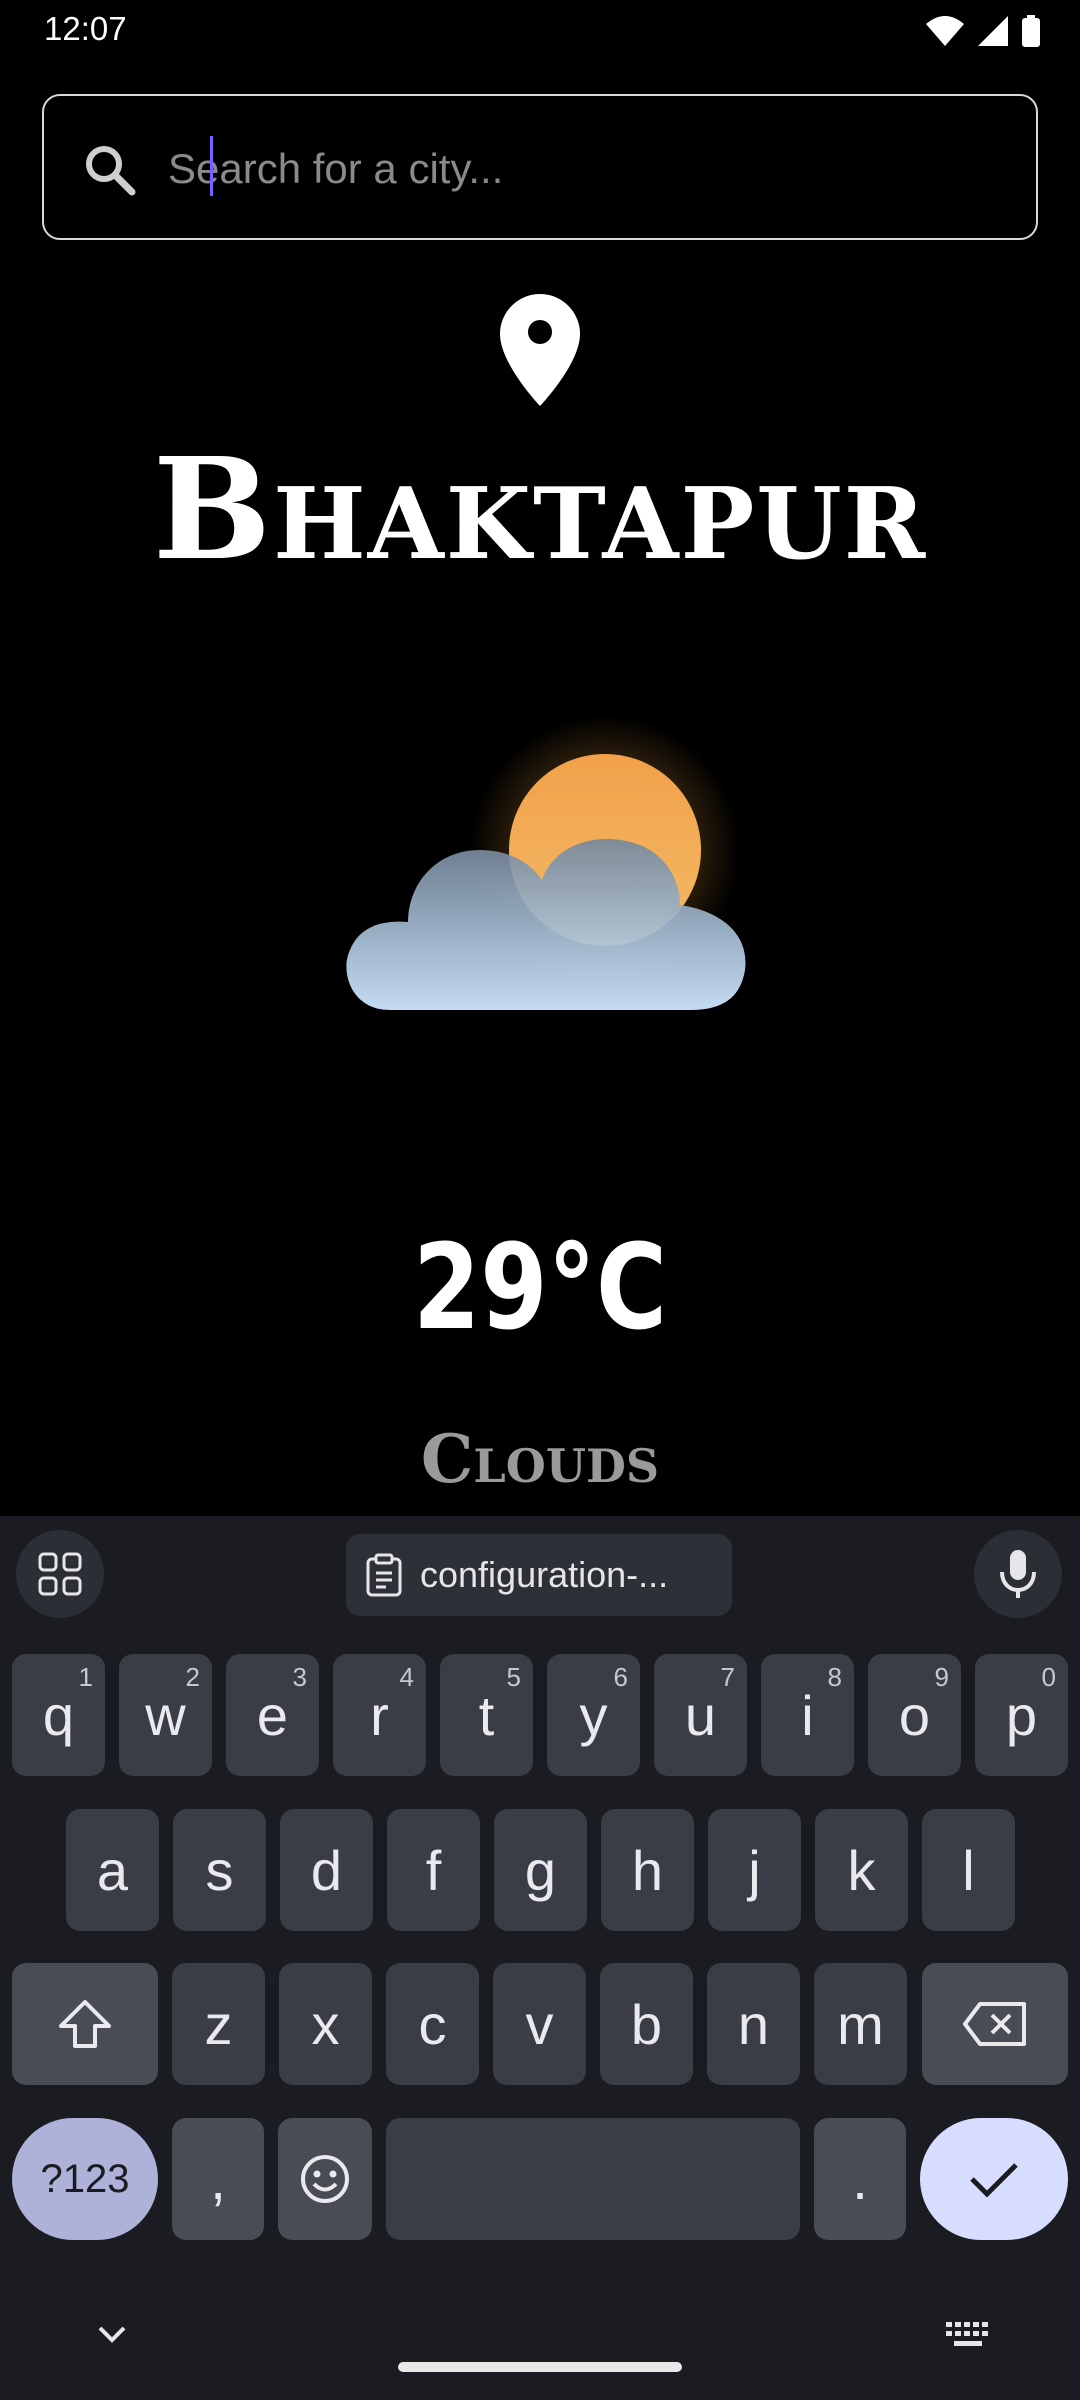 The width and height of the screenshot is (1080, 2400). I want to click on key-z: z, so click(218, 2024).